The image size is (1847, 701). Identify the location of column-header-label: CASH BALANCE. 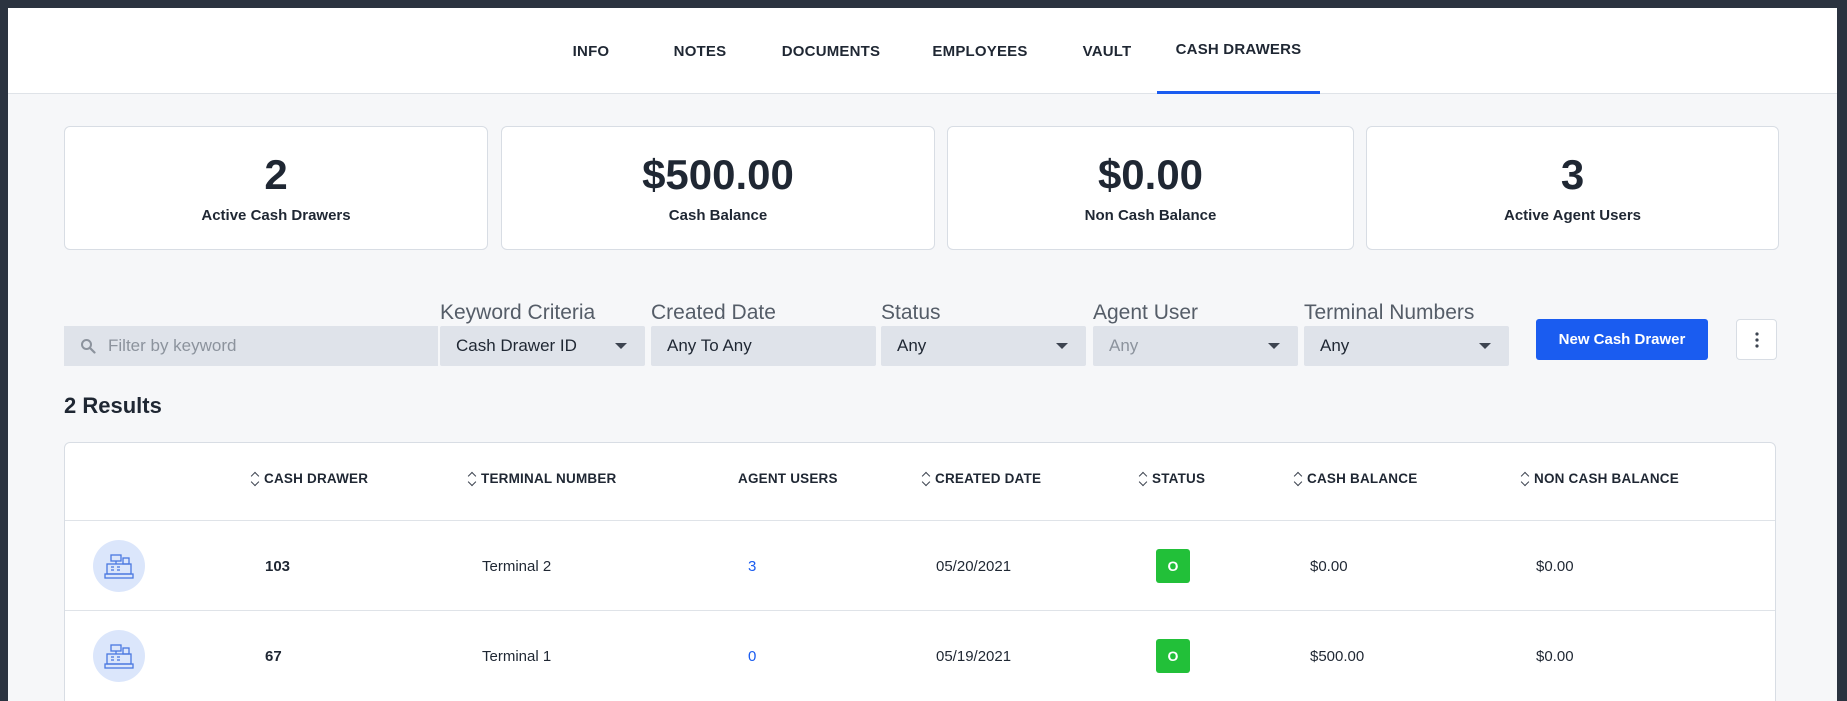
(1362, 478).